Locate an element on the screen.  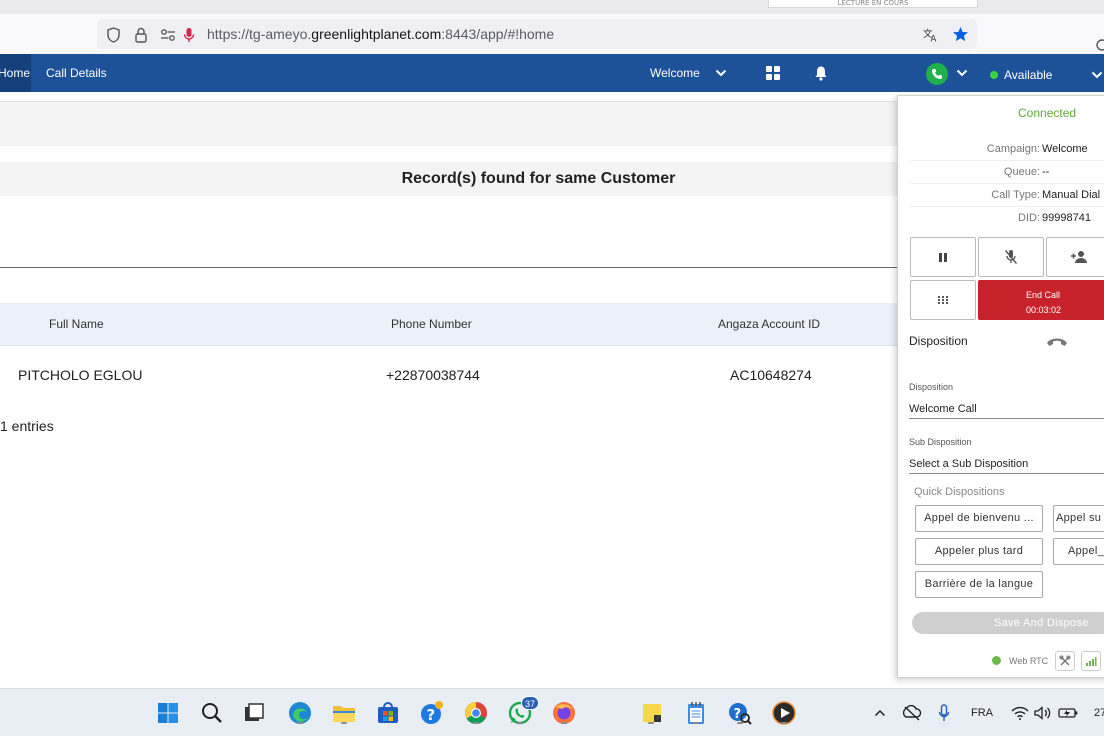
chrome-icon is located at coordinates (476, 713).